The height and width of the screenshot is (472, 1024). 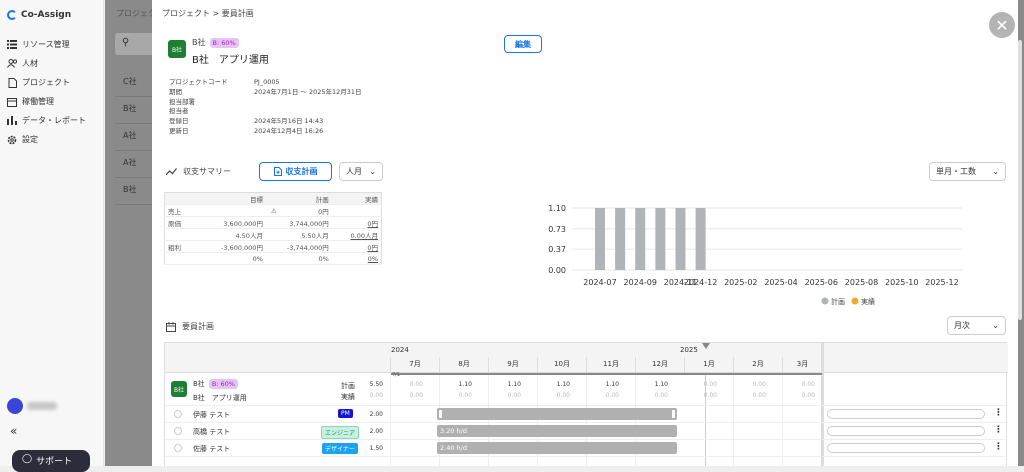 What do you see at coordinates (414, 365) in the screenshot?
I see `month-header: 7月` at bounding box center [414, 365].